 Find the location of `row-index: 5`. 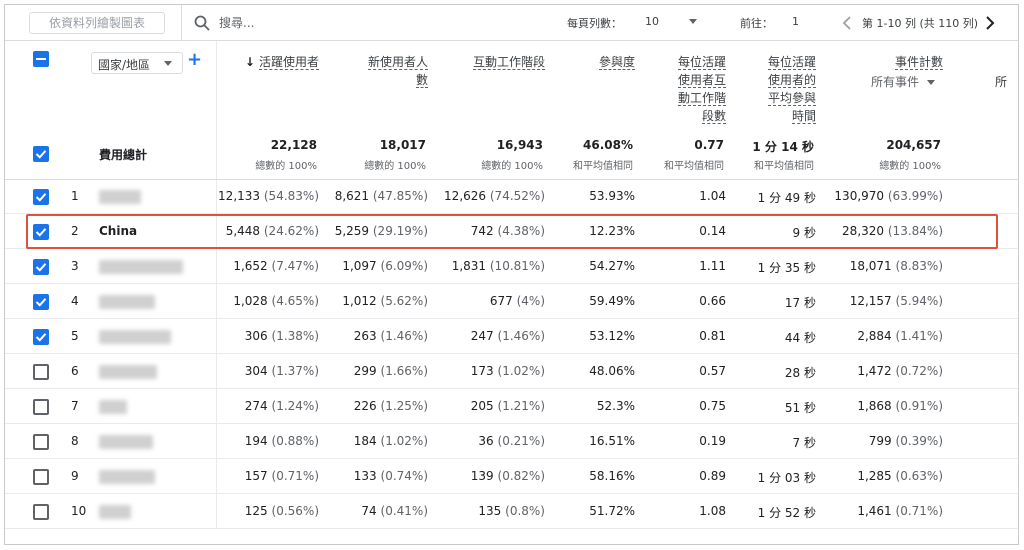

row-index: 5 is located at coordinates (75, 336).